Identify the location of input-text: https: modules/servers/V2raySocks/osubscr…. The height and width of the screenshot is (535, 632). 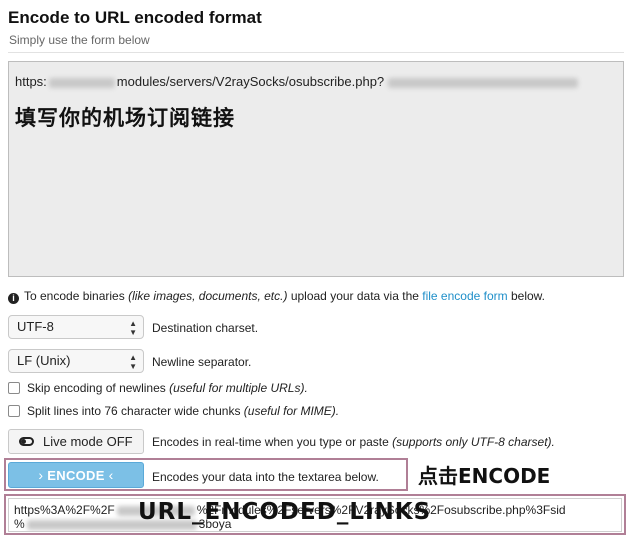
(297, 81).